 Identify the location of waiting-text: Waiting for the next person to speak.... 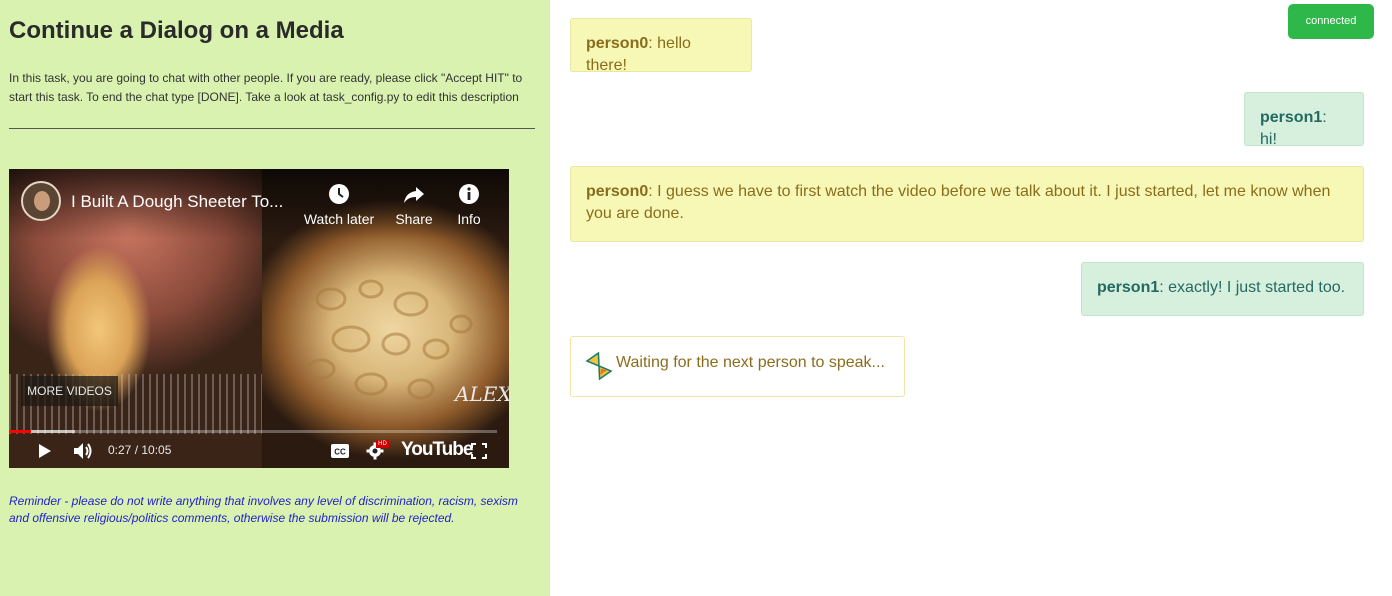
(750, 362).